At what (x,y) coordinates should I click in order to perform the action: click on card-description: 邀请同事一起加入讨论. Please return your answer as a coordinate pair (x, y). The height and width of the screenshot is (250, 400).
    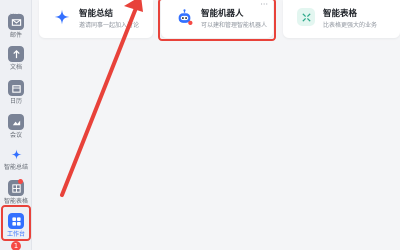
    Looking at the image, I should click on (109, 25).